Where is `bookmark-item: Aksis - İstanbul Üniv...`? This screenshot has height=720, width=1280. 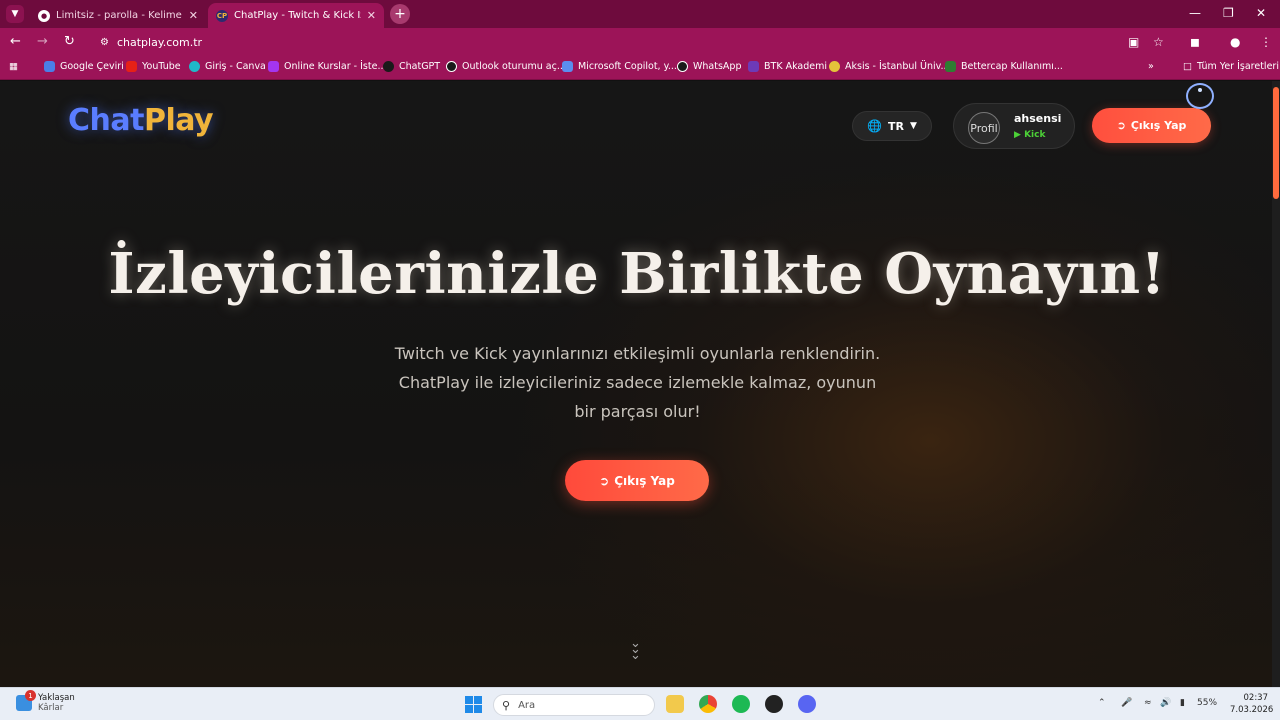
bookmark-item: Aksis - İstanbul Üniv... is located at coordinates (889, 66).